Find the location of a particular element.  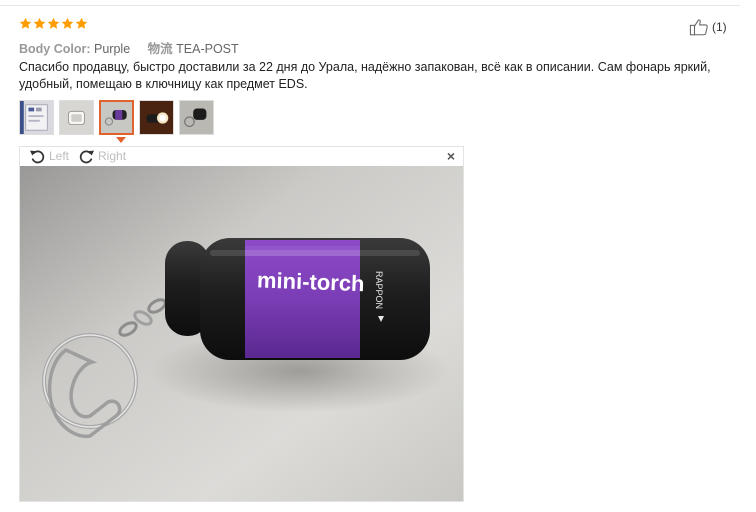

active-thumbnail-indicator is located at coordinates (121, 140).